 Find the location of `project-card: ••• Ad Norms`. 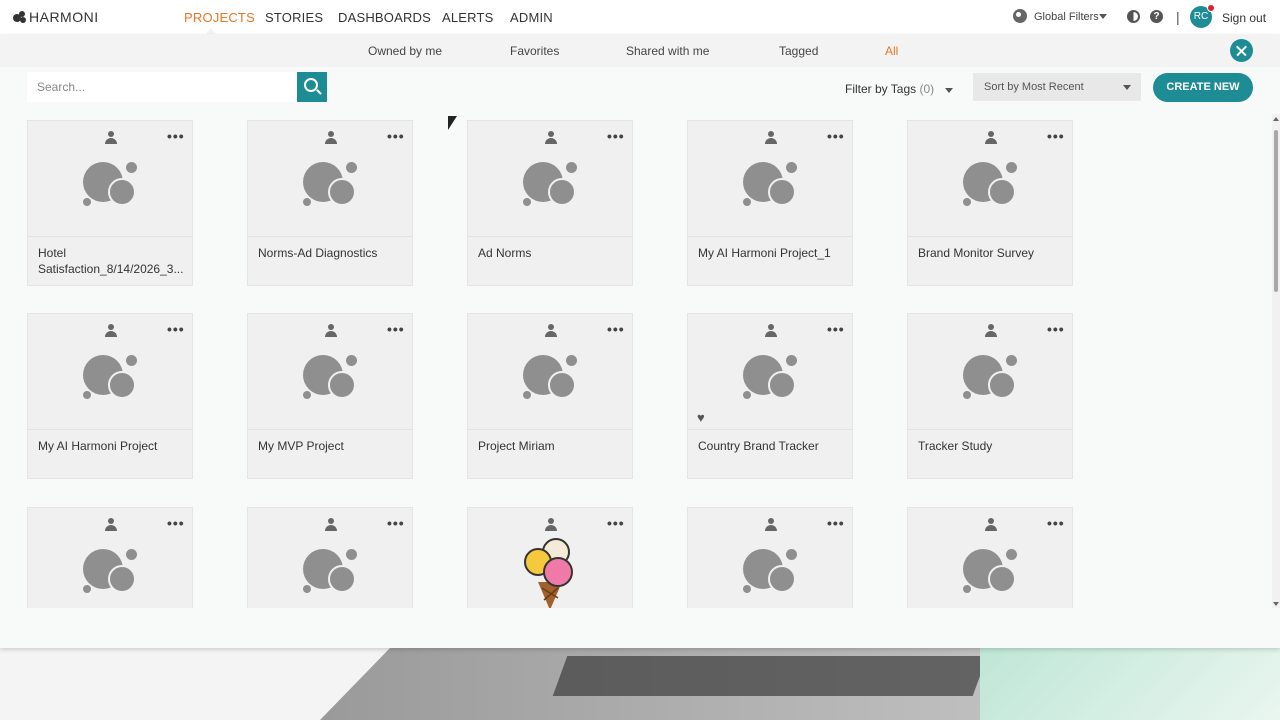

project-card: ••• Ad Norms is located at coordinates (550, 203).